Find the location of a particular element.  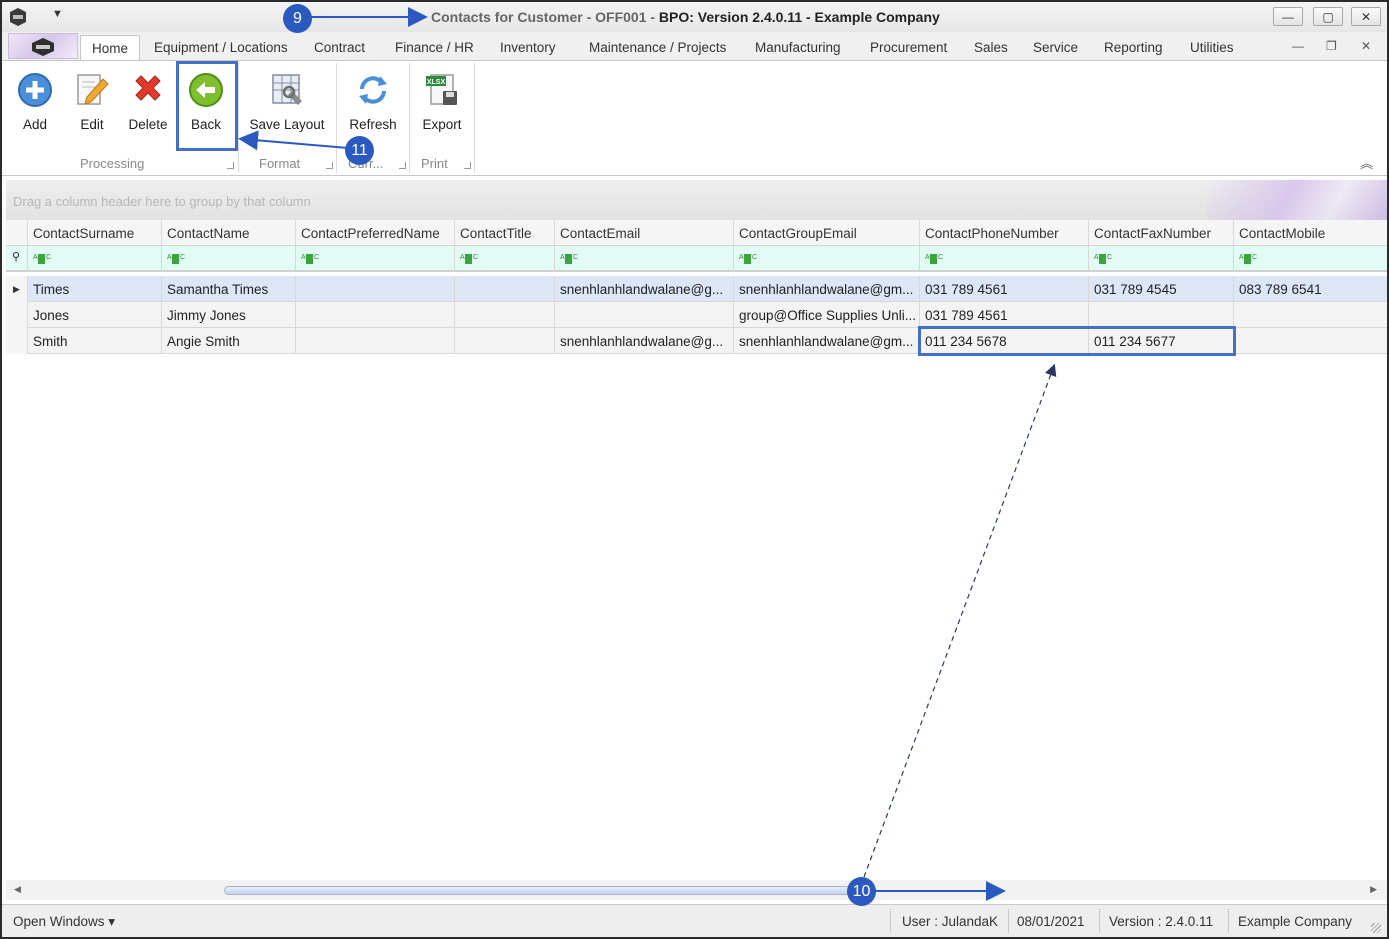

application-menu-button is located at coordinates (43, 46).